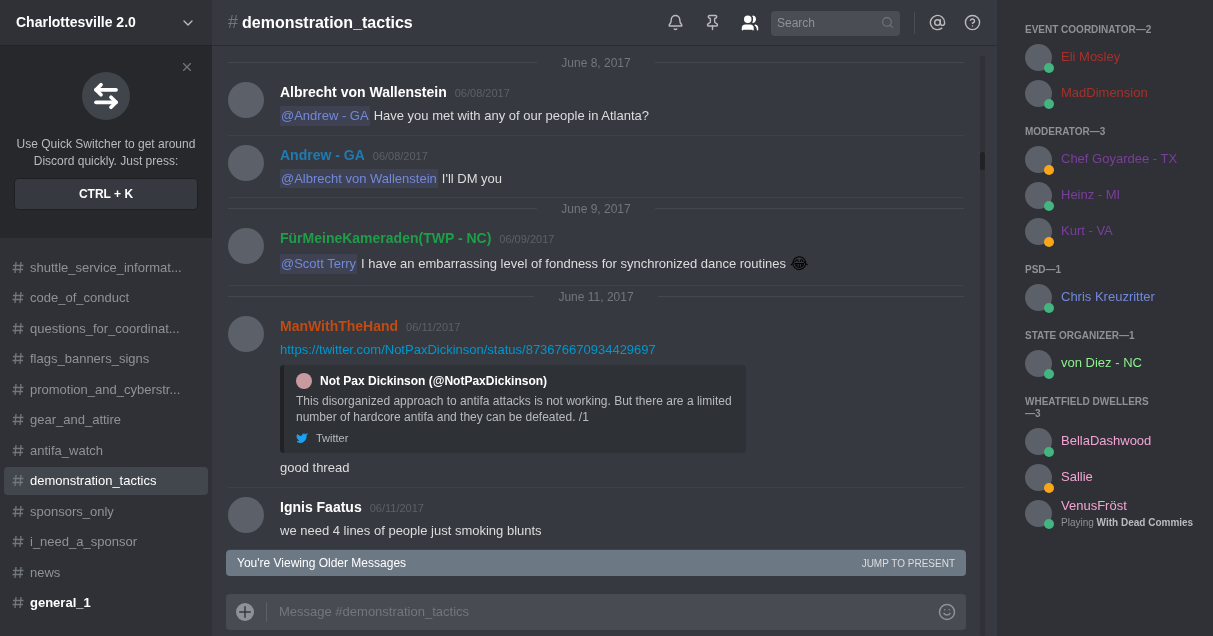  What do you see at coordinates (712, 22) in the screenshot?
I see `pin-icon` at bounding box center [712, 22].